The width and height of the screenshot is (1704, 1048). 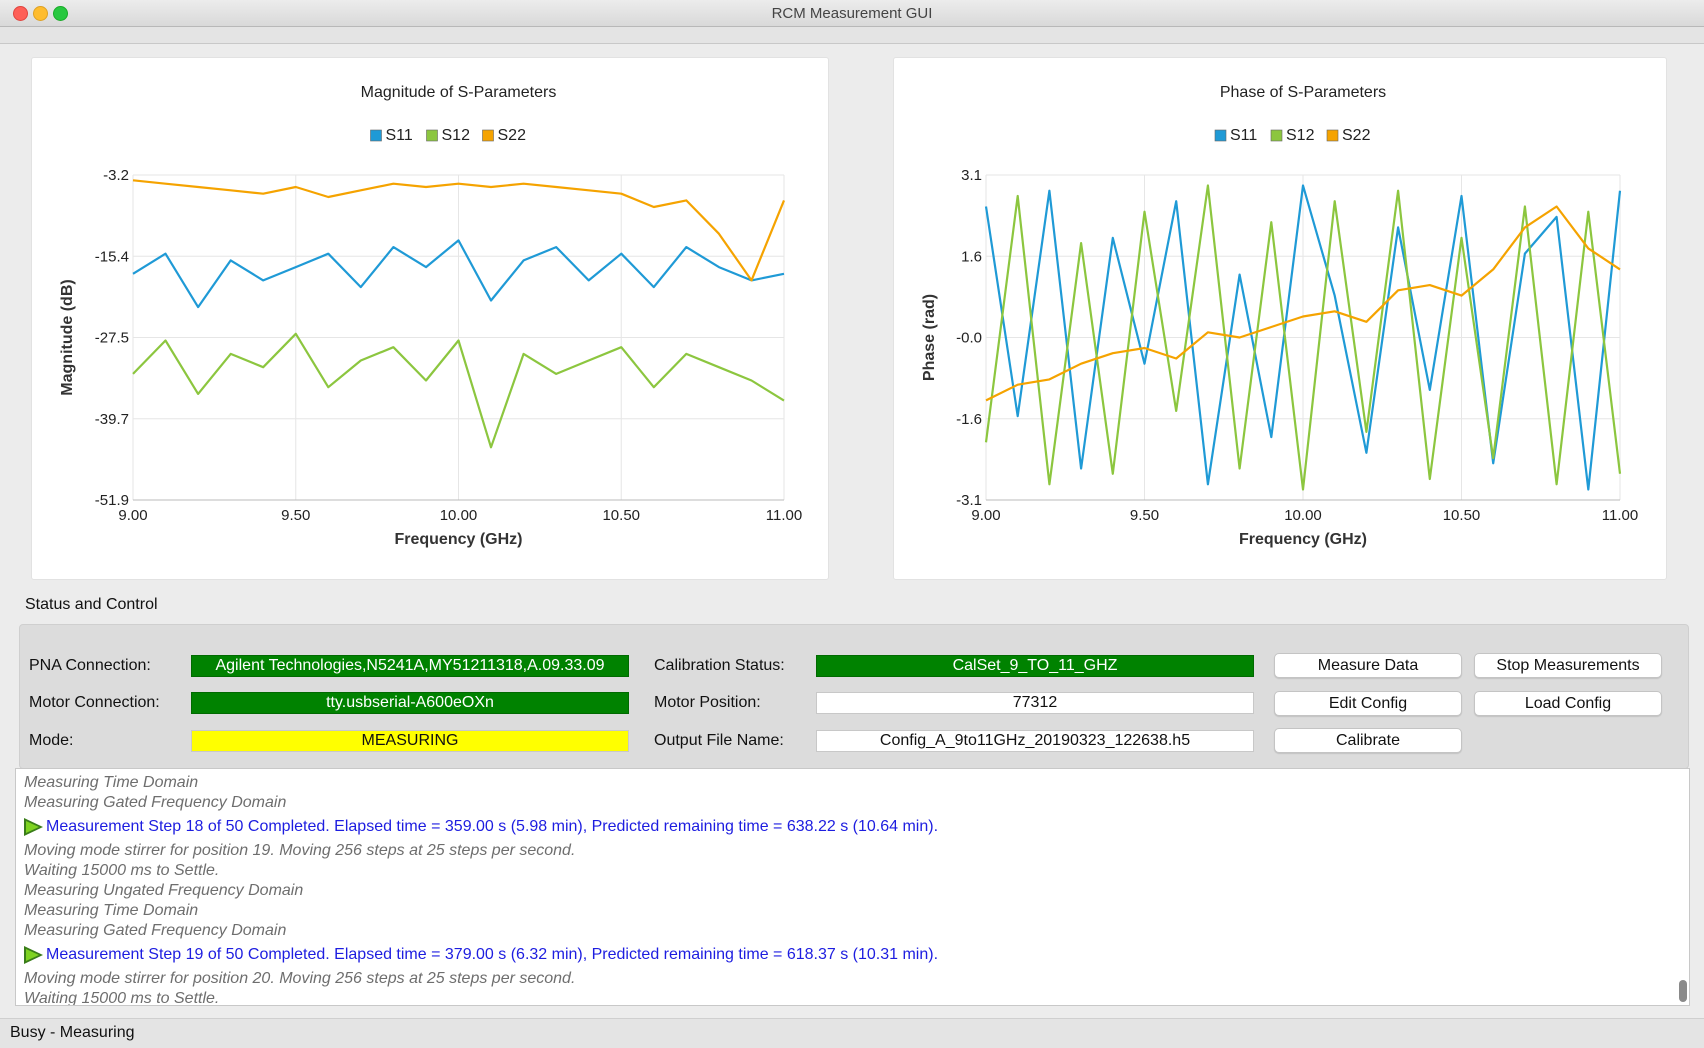 What do you see at coordinates (164, 890) in the screenshot?
I see `log-info-line: Measuring Ungated Frequency Domain` at bounding box center [164, 890].